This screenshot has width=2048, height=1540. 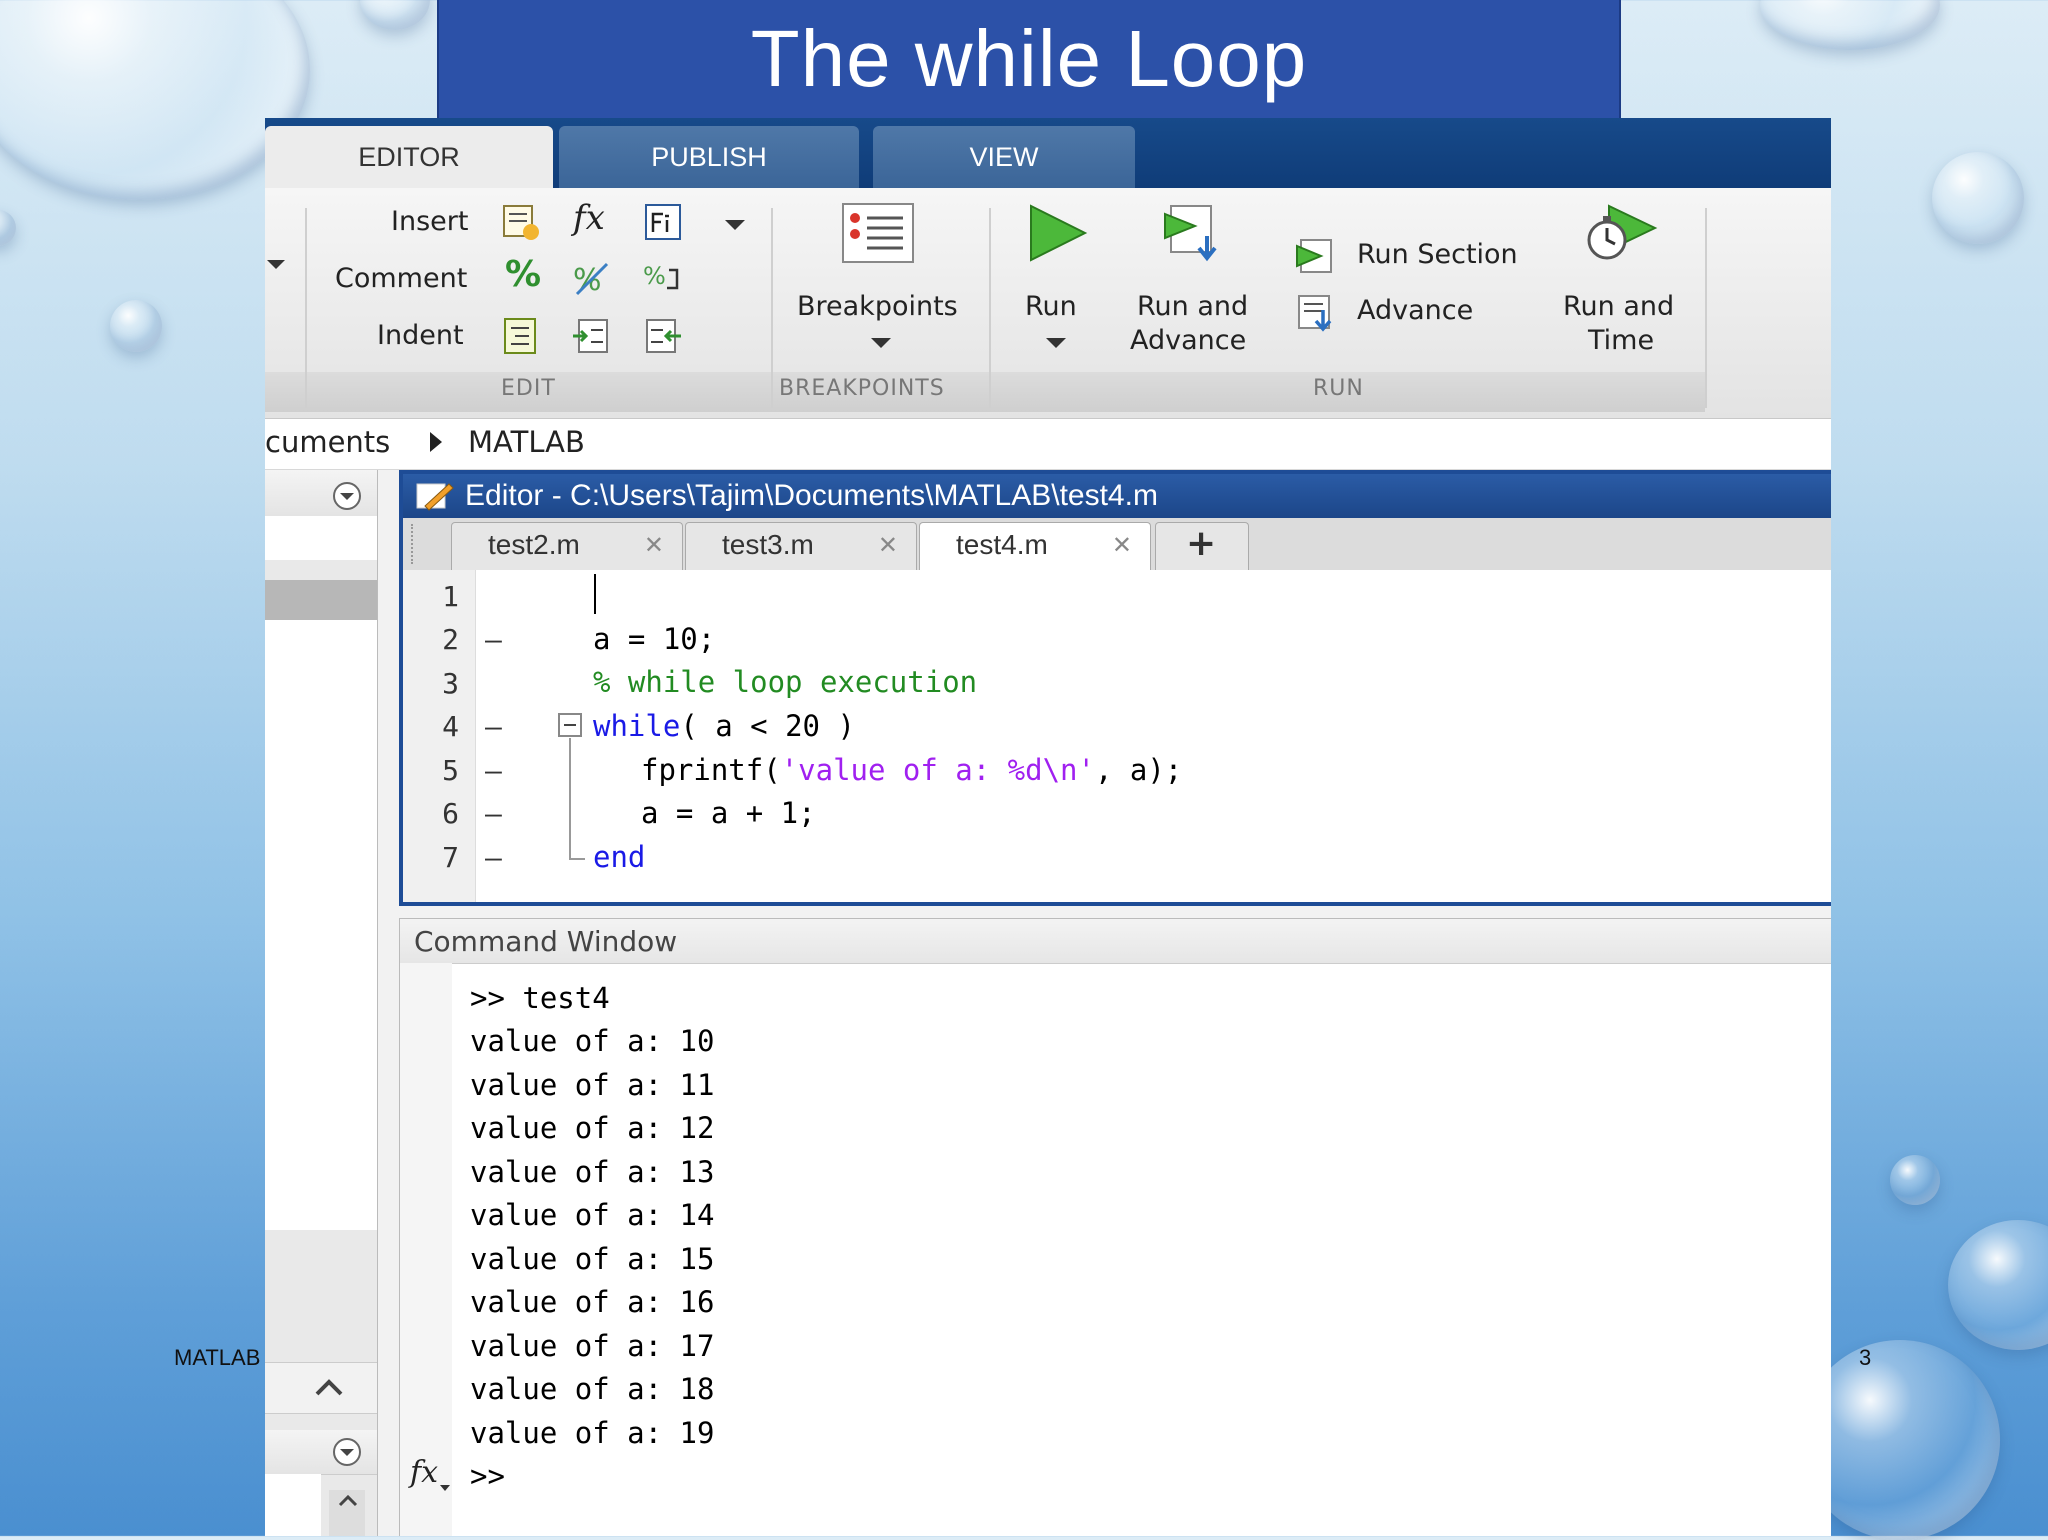 What do you see at coordinates (436, 442) in the screenshot?
I see `breadcrumb-arrow-icon` at bounding box center [436, 442].